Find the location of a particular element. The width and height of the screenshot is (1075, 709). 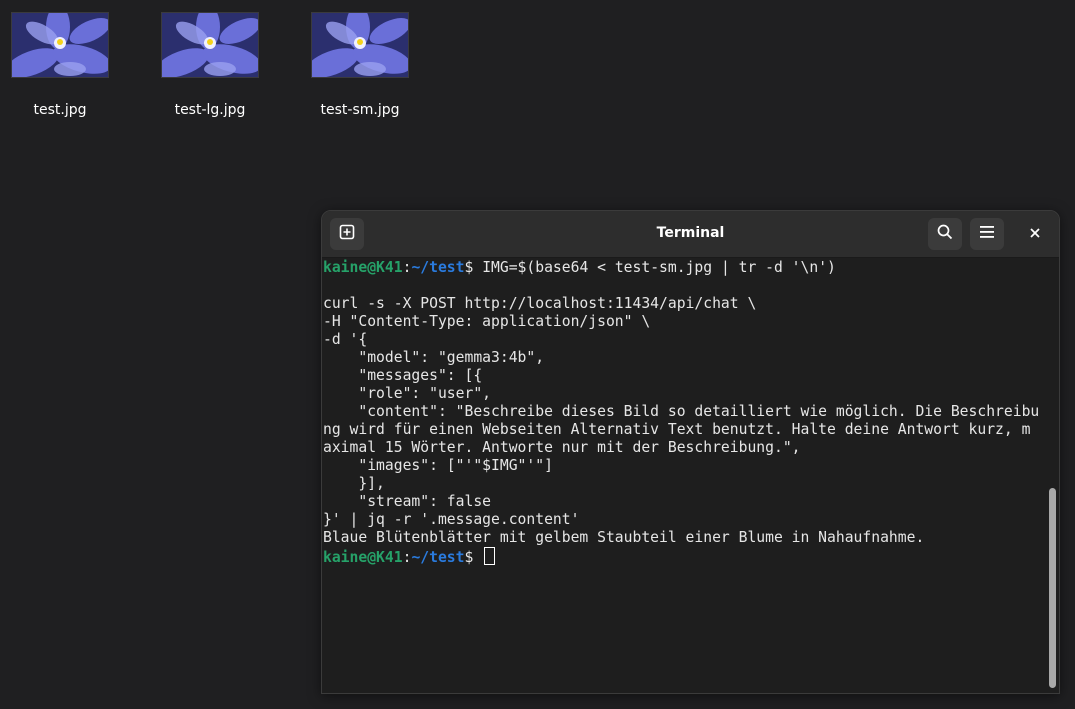

search-icon is located at coordinates (945, 234).